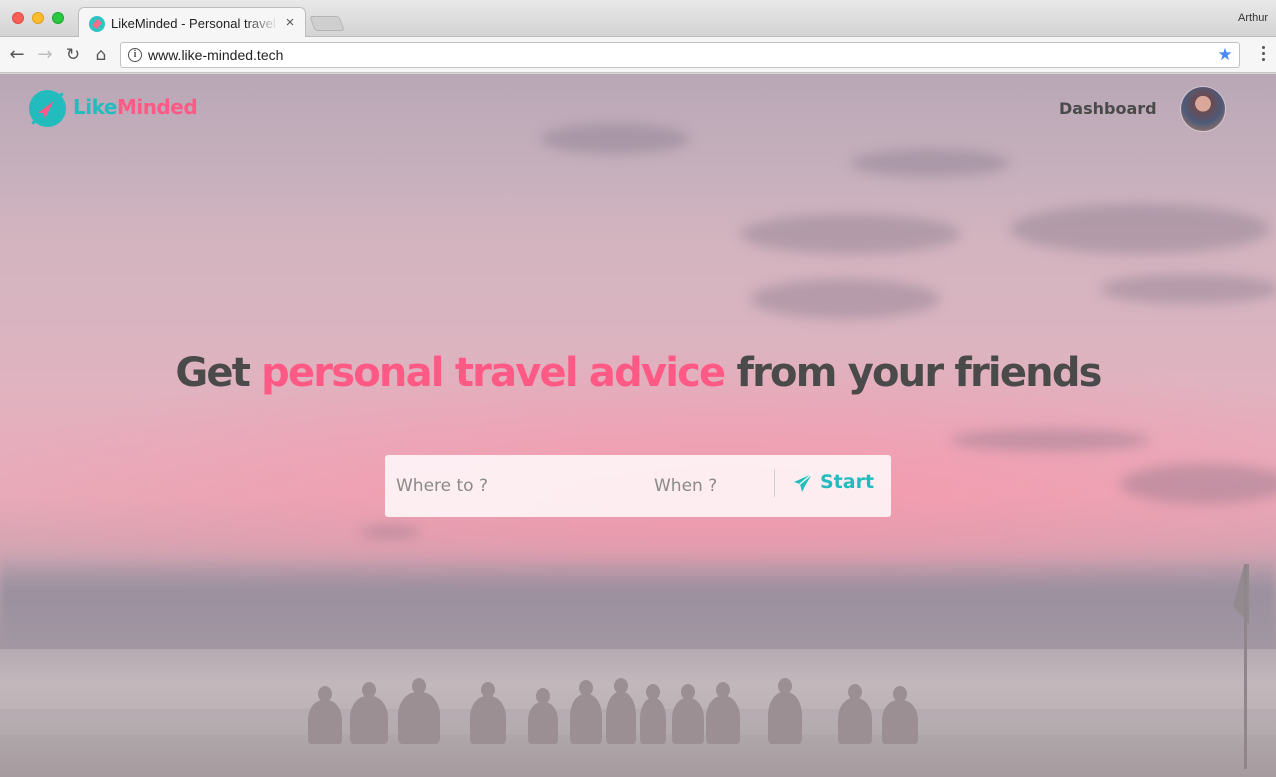 This screenshot has width=1276, height=777. I want to click on url-text: www.like-minded.tech, so click(215, 55).